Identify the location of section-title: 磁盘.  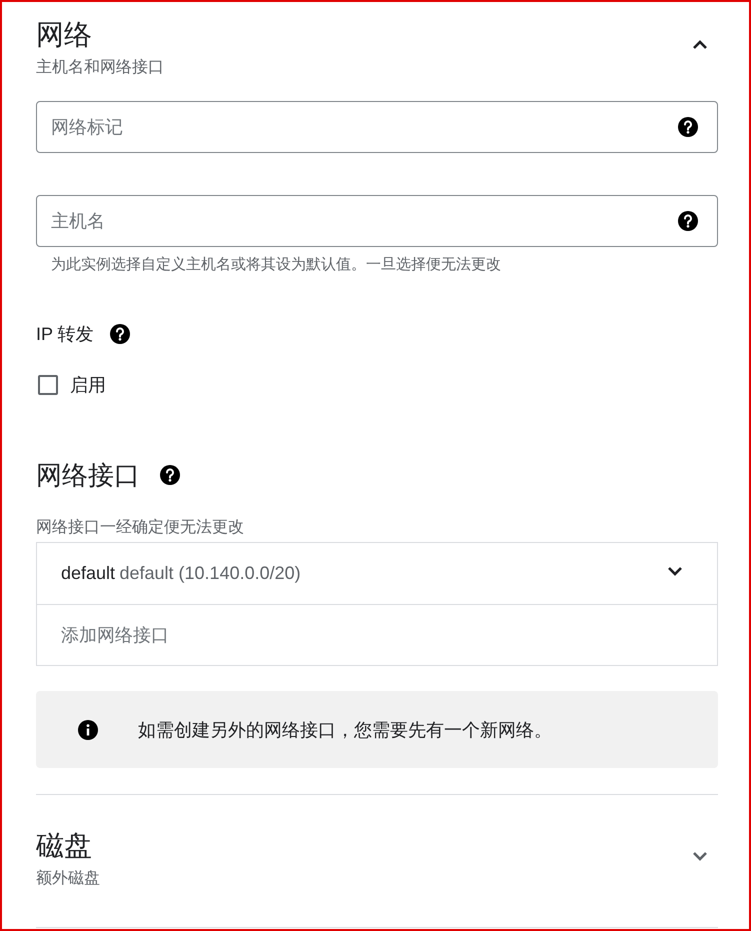
(64, 846).